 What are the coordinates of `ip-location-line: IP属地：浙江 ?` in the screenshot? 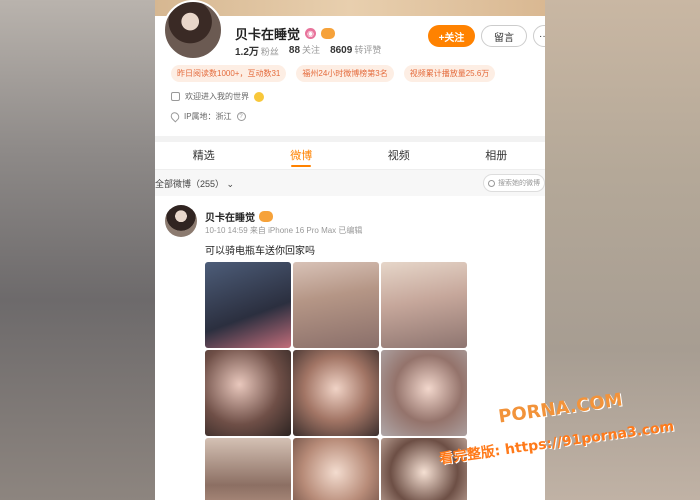 It's located at (207, 116).